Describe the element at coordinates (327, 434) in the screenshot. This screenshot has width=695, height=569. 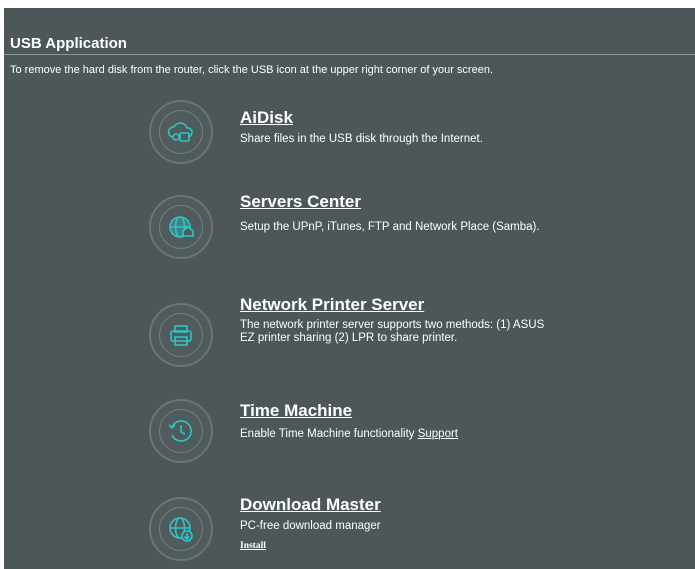
I see `time-machine-description-text: Enable Time Machine functionality` at that location.